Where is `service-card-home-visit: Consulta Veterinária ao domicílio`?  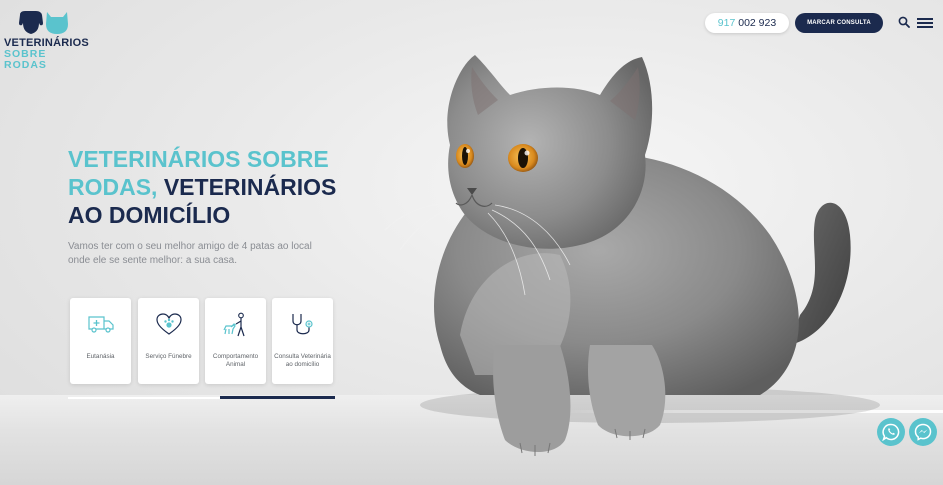
service-card-home-visit: Consulta Veterinária ao domicílio is located at coordinates (302, 341).